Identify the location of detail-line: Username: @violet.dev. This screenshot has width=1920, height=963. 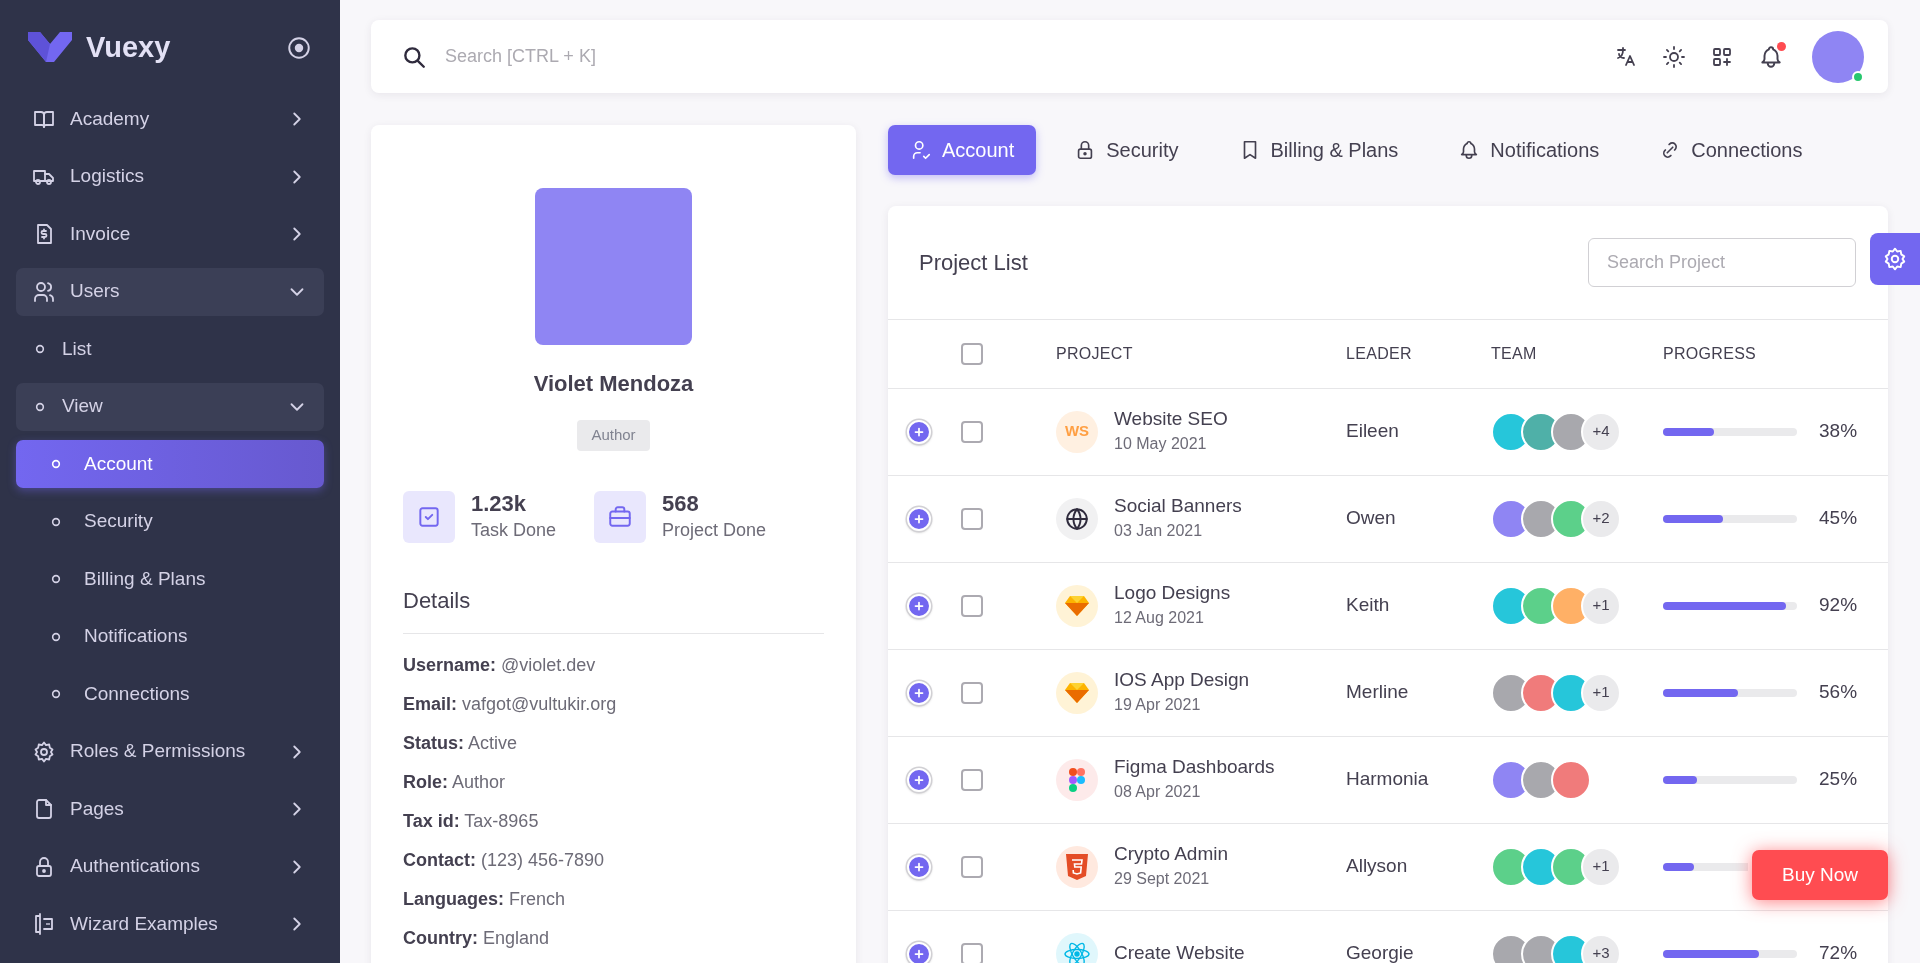
(499, 664).